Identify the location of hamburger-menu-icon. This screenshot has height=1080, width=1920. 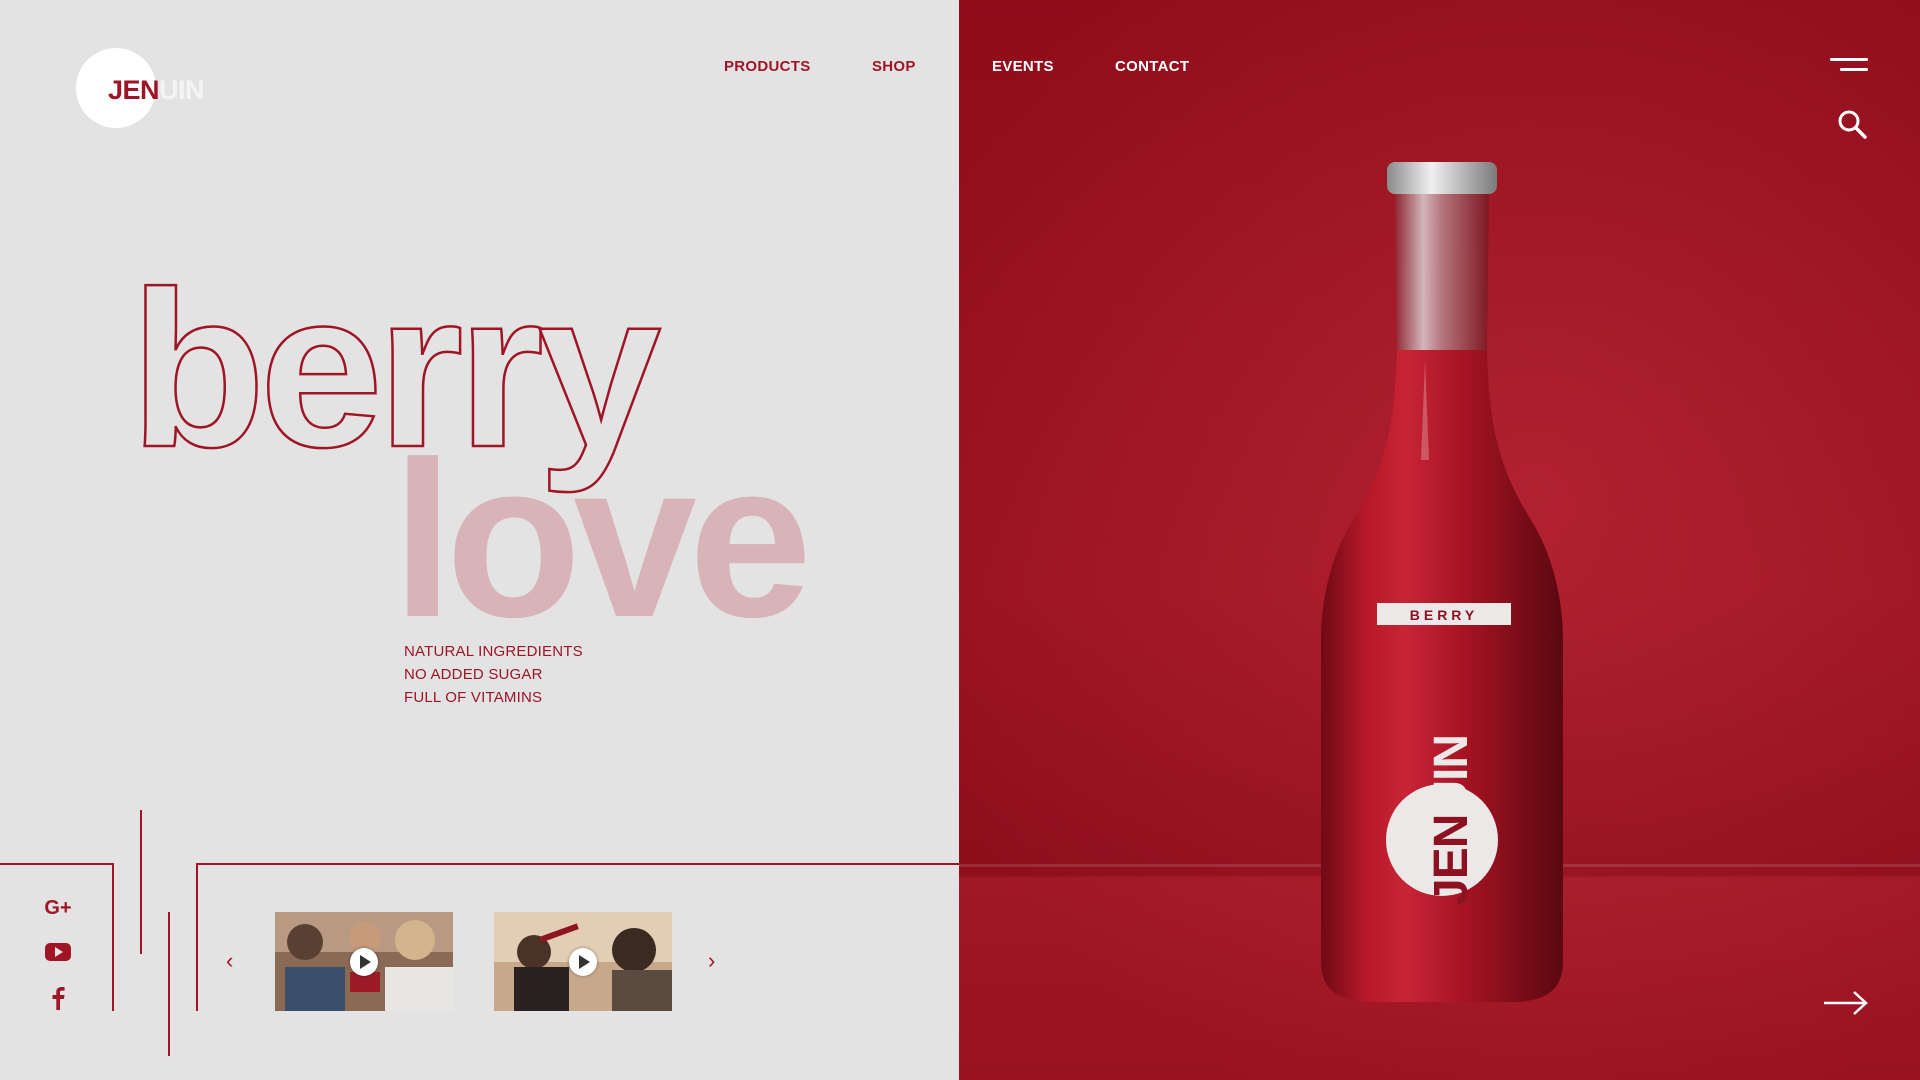
(1849, 66).